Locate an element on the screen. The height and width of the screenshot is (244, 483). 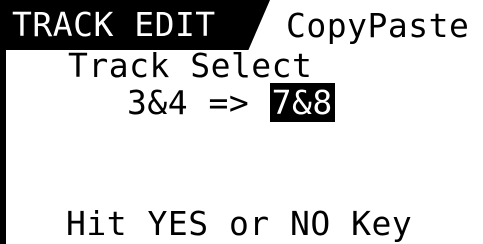
edit-mode-label: CopyPaste is located at coordinates (378, 25).